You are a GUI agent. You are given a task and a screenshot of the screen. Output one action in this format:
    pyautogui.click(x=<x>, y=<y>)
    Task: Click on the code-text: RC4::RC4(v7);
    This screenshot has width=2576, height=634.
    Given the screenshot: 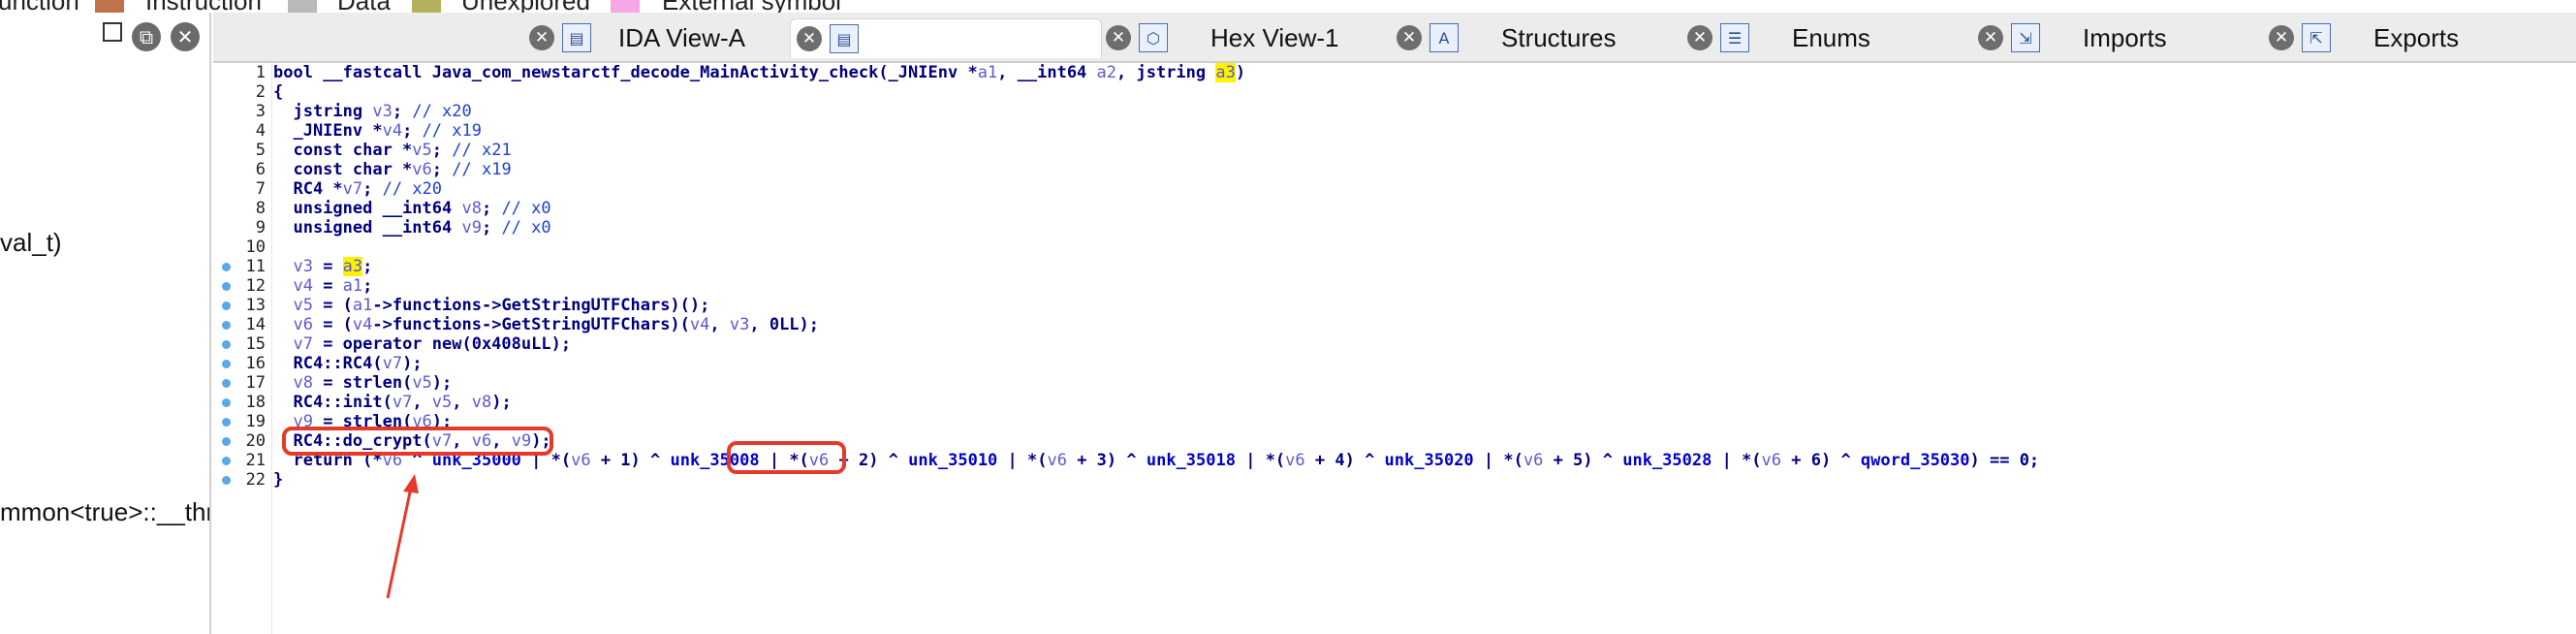 What is the action you would take?
    pyautogui.click(x=347, y=363)
    